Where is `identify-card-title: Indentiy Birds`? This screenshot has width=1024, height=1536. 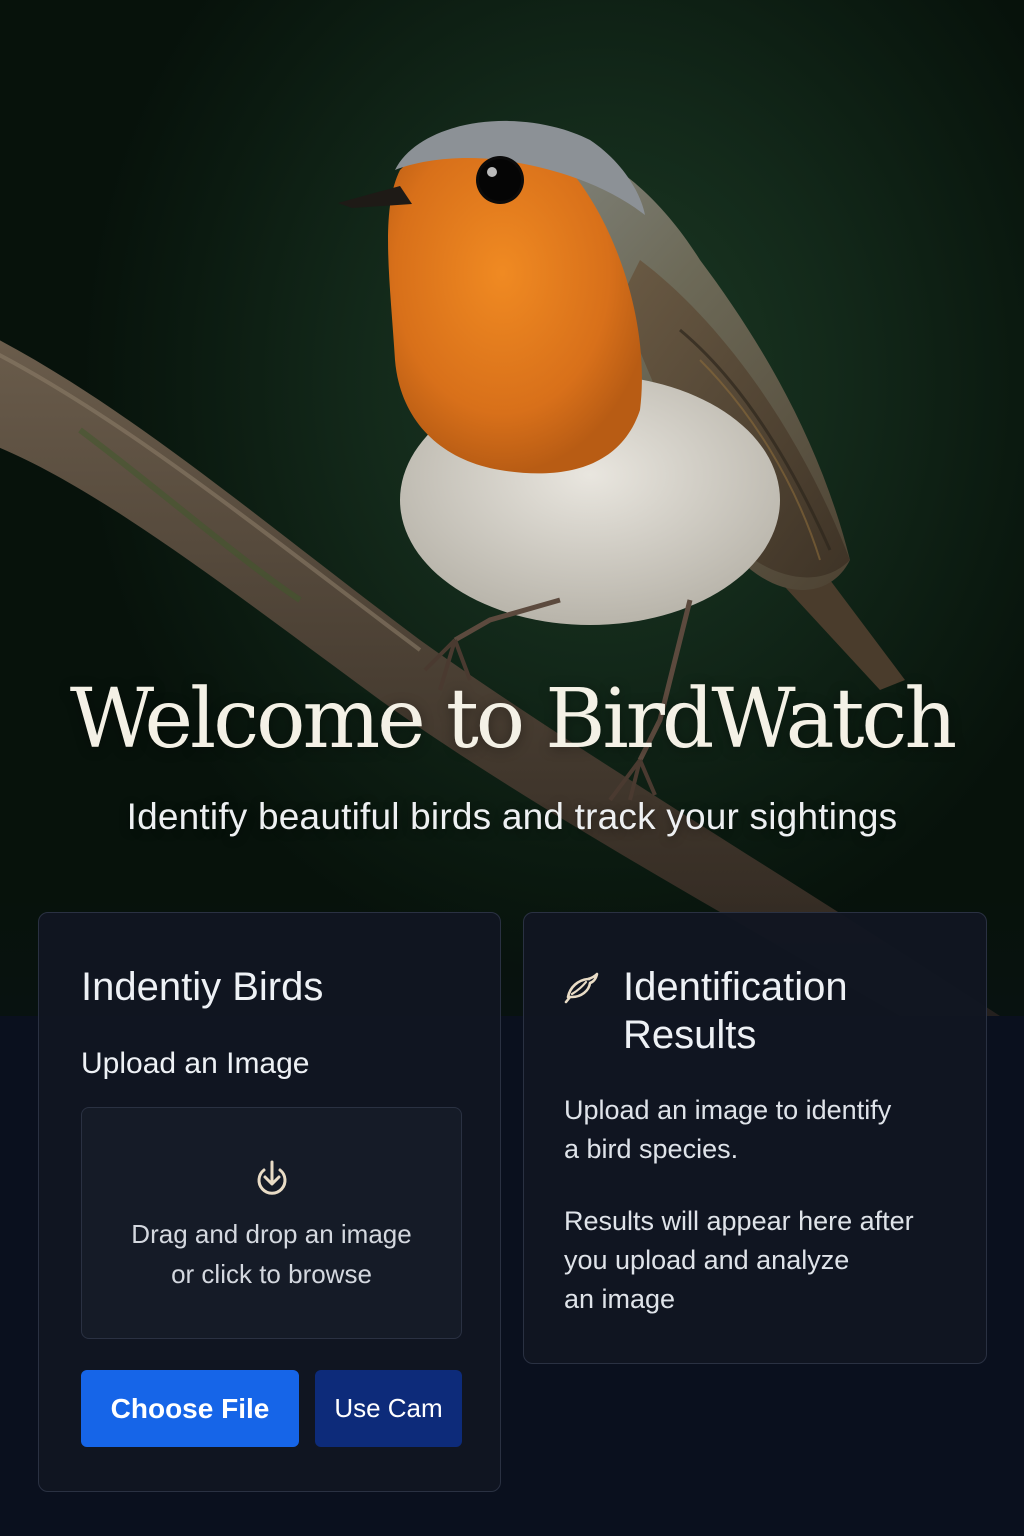 identify-card-title: Indentiy Birds is located at coordinates (202, 987).